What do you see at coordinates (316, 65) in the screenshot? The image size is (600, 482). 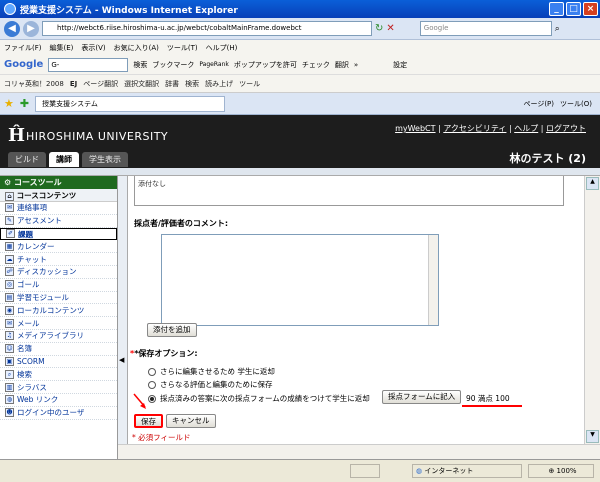 I see `check-button: チェック` at bounding box center [316, 65].